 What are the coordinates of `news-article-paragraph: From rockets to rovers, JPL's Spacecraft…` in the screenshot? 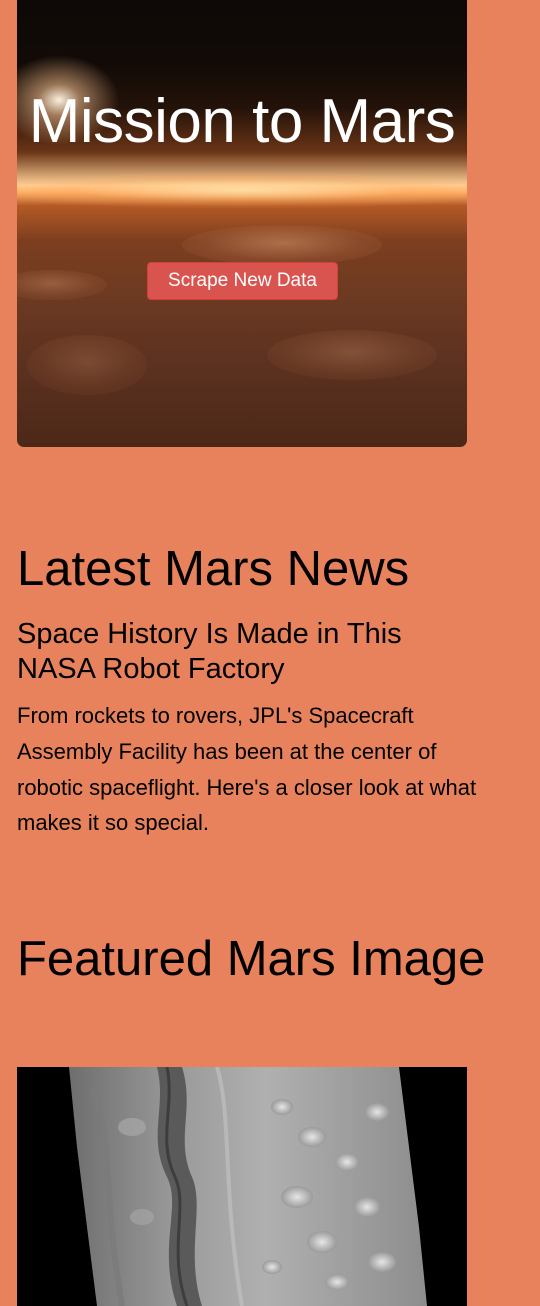 It's located at (247, 769).